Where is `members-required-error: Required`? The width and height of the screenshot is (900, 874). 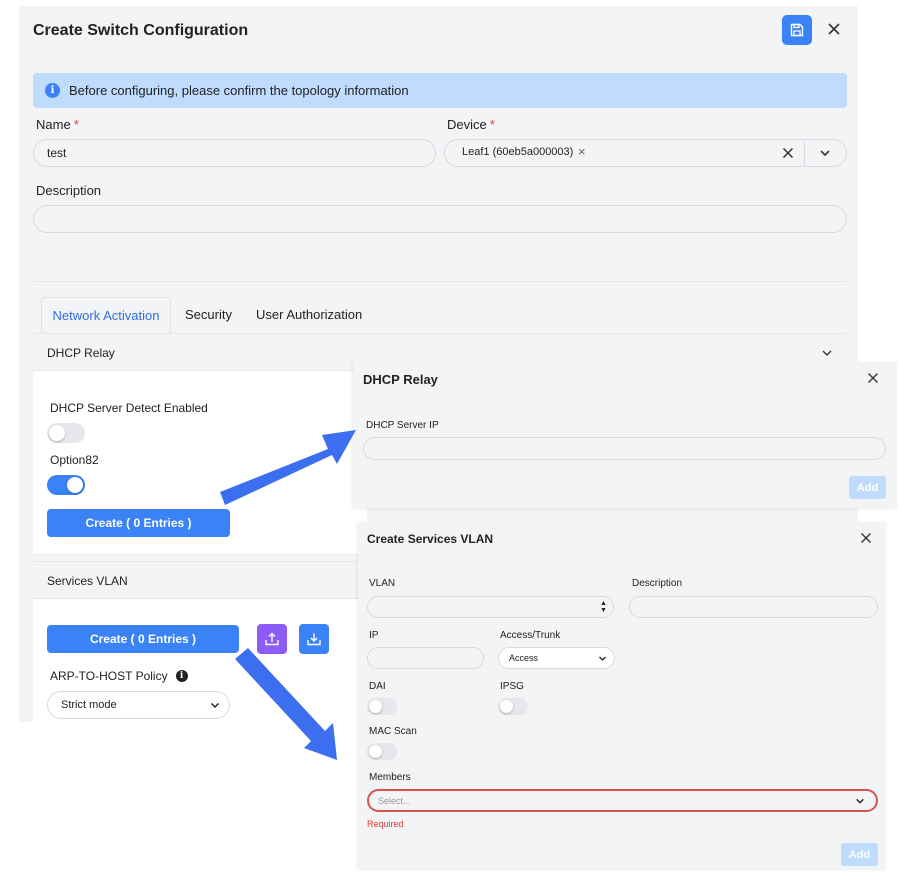 members-required-error: Required is located at coordinates (385, 824).